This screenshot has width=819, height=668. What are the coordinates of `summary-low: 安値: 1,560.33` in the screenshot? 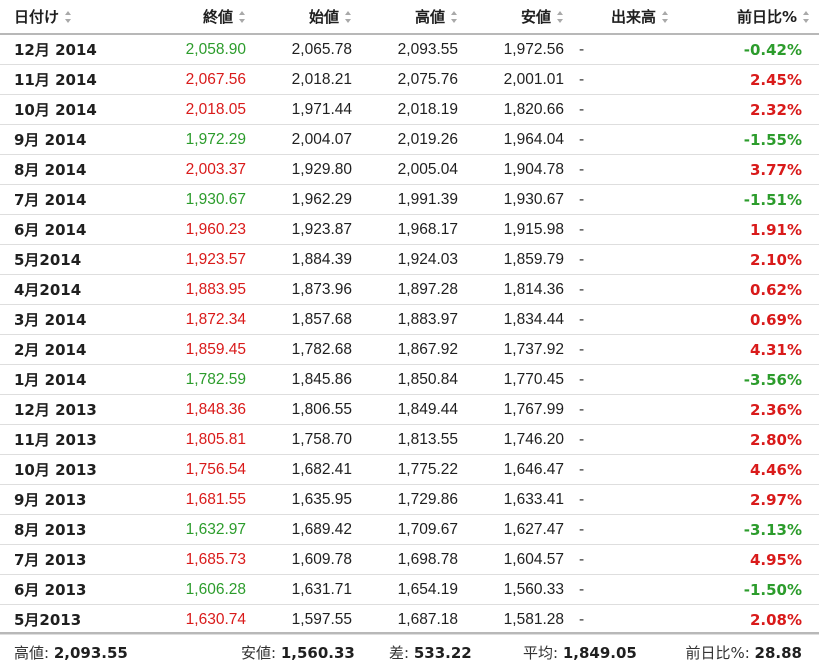 It's located at (298, 652).